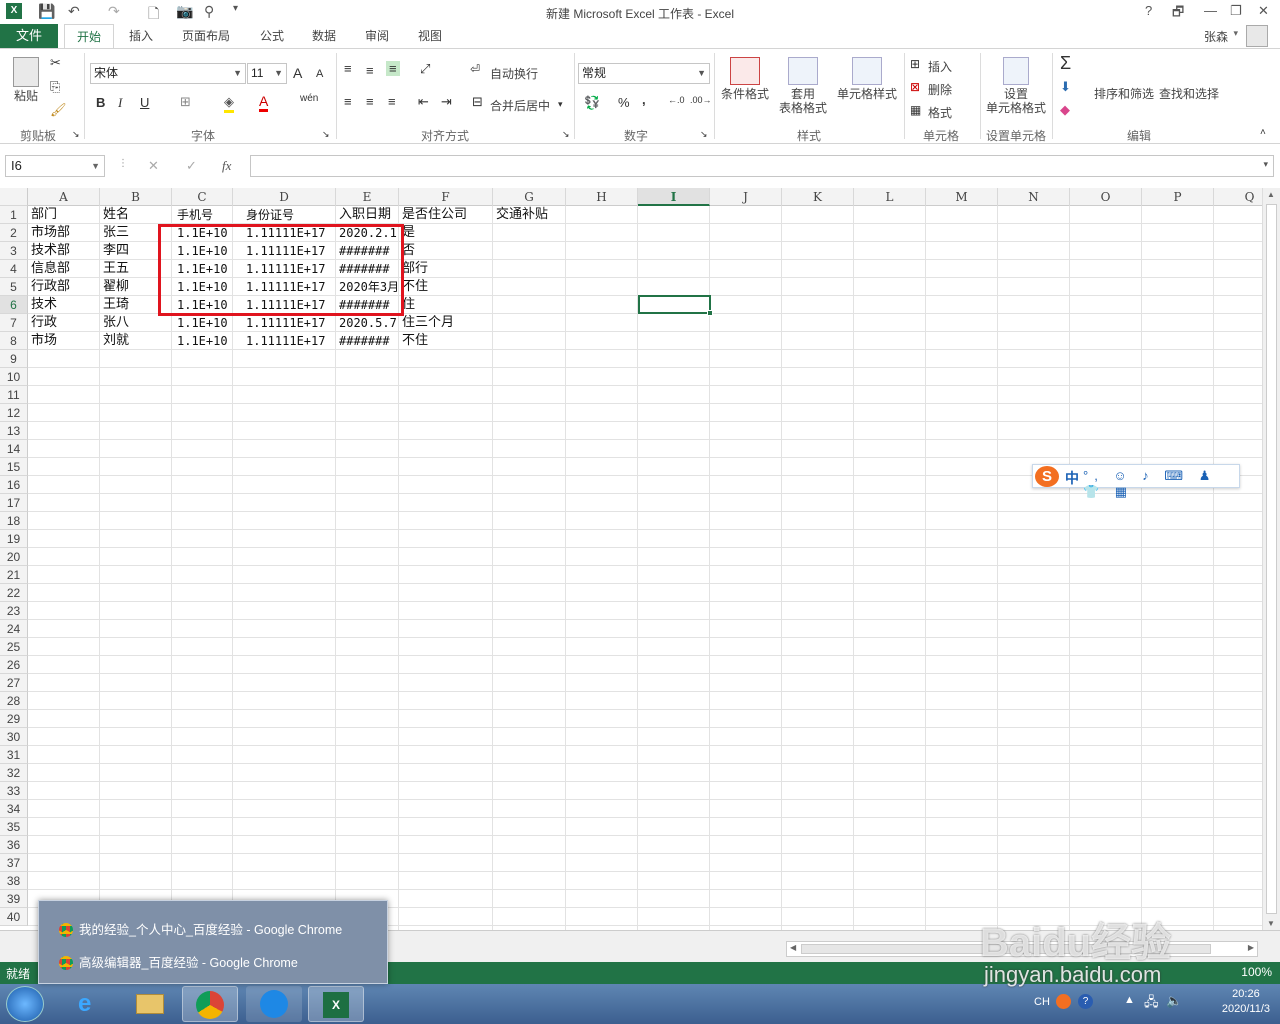  I want to click on row-header-29: 29, so click(14, 719).